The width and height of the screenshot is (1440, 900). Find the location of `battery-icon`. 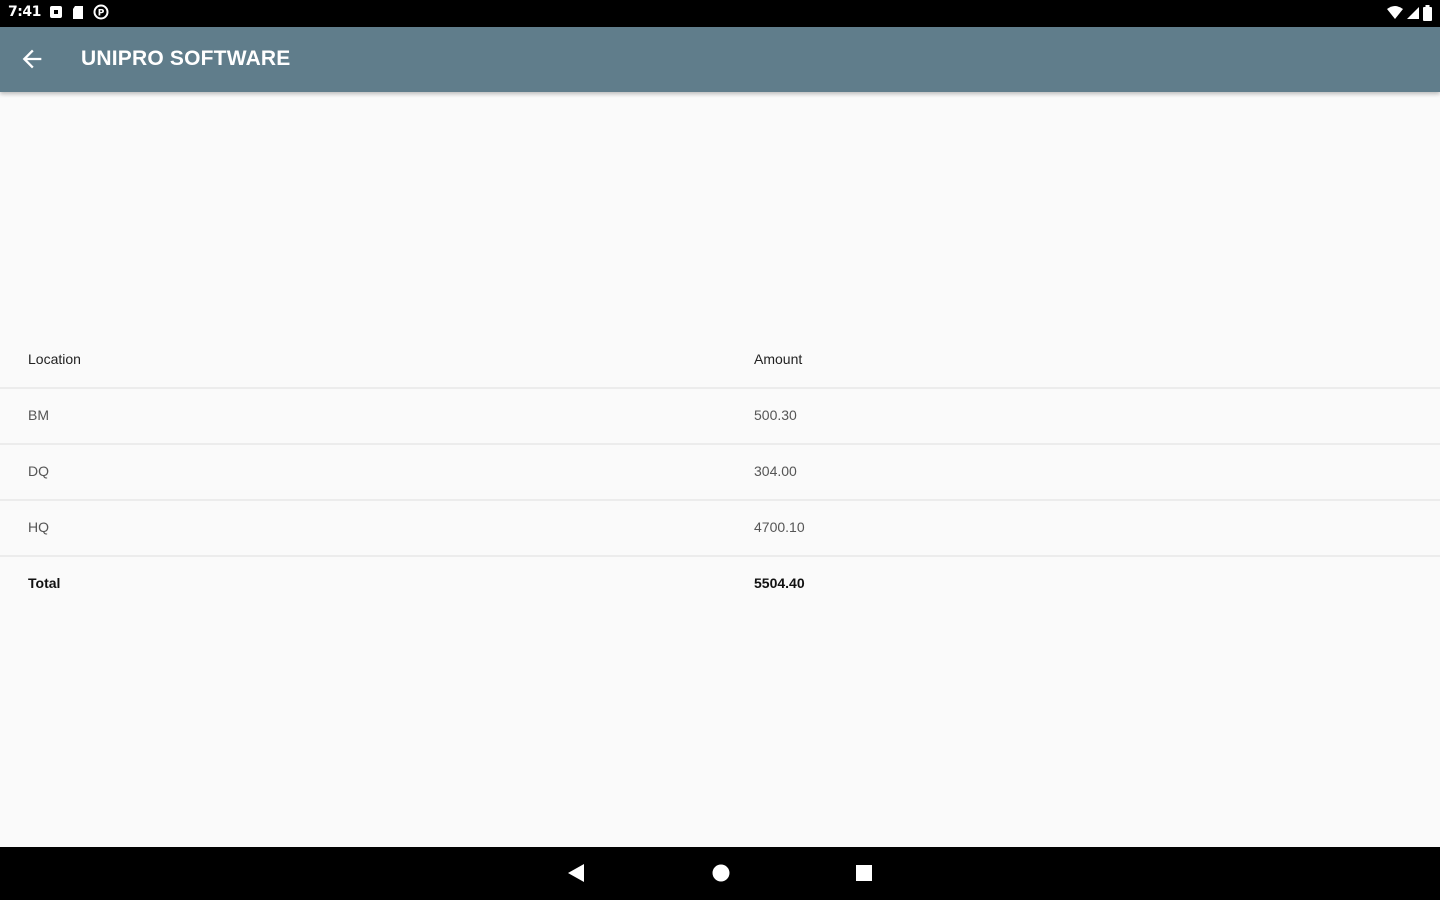

battery-icon is located at coordinates (1427, 13).